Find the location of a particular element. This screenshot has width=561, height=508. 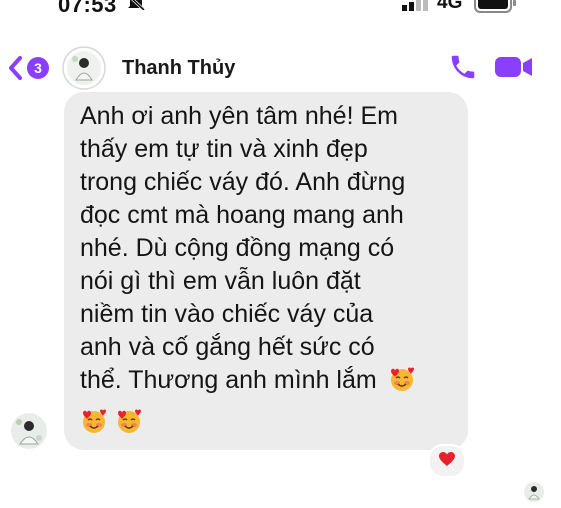

message-line: đọc cmt mà hoang mang anh is located at coordinates (242, 215).